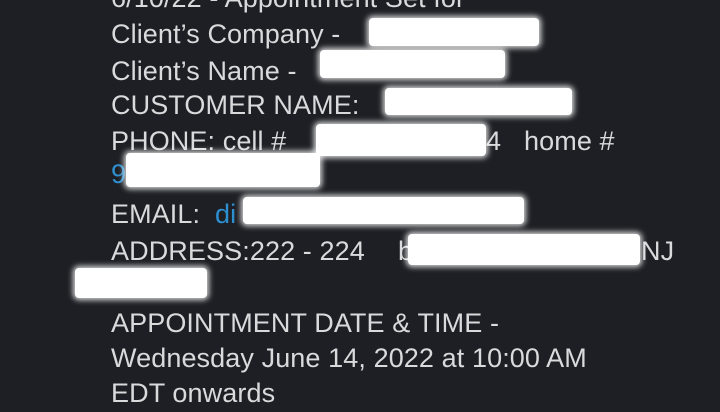  I want to click on customer-name-label: CUSTOMER NAME:, so click(235, 105).